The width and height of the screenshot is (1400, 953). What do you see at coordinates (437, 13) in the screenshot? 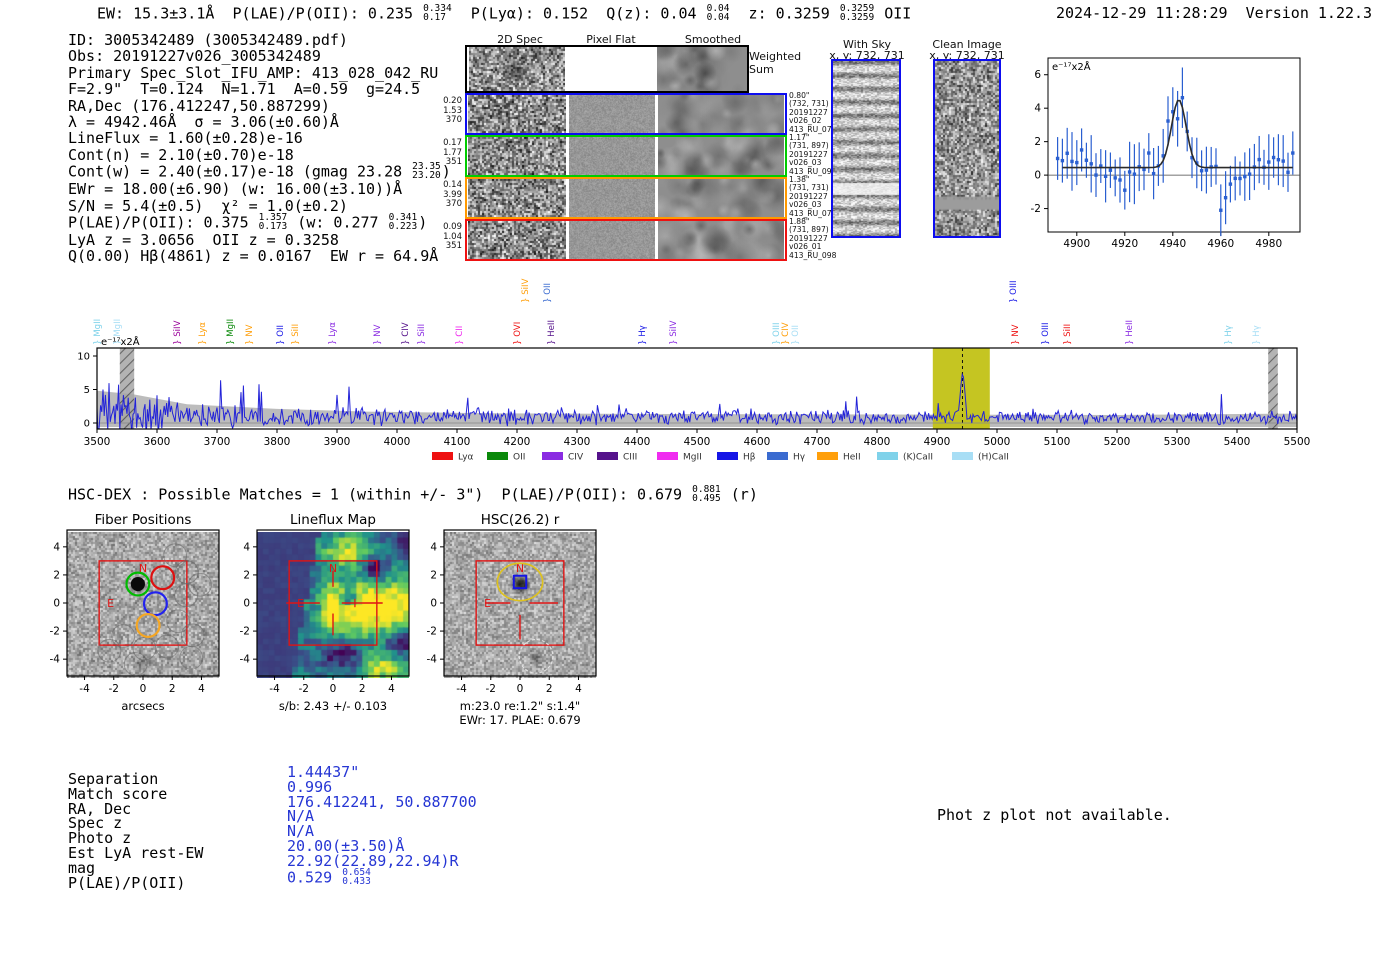
I see `stacked-fraction: 0.334 0.17` at bounding box center [437, 13].